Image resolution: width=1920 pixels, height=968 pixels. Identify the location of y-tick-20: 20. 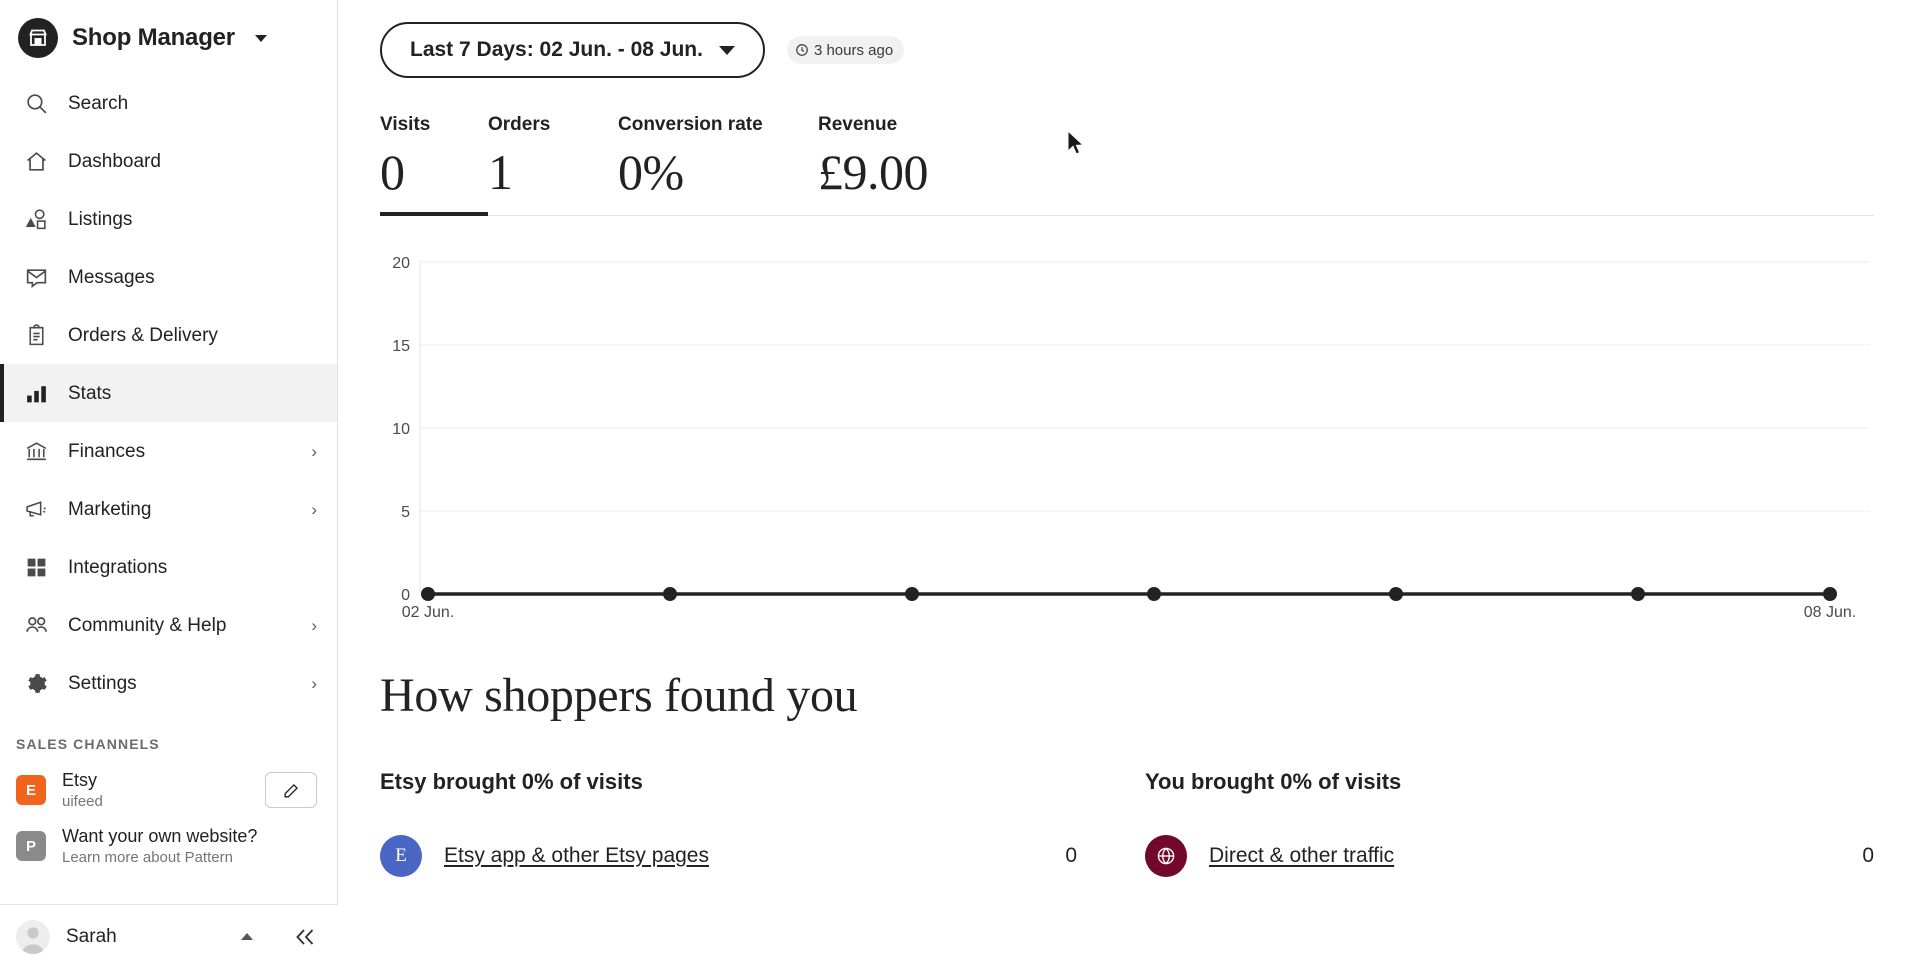
(401, 263).